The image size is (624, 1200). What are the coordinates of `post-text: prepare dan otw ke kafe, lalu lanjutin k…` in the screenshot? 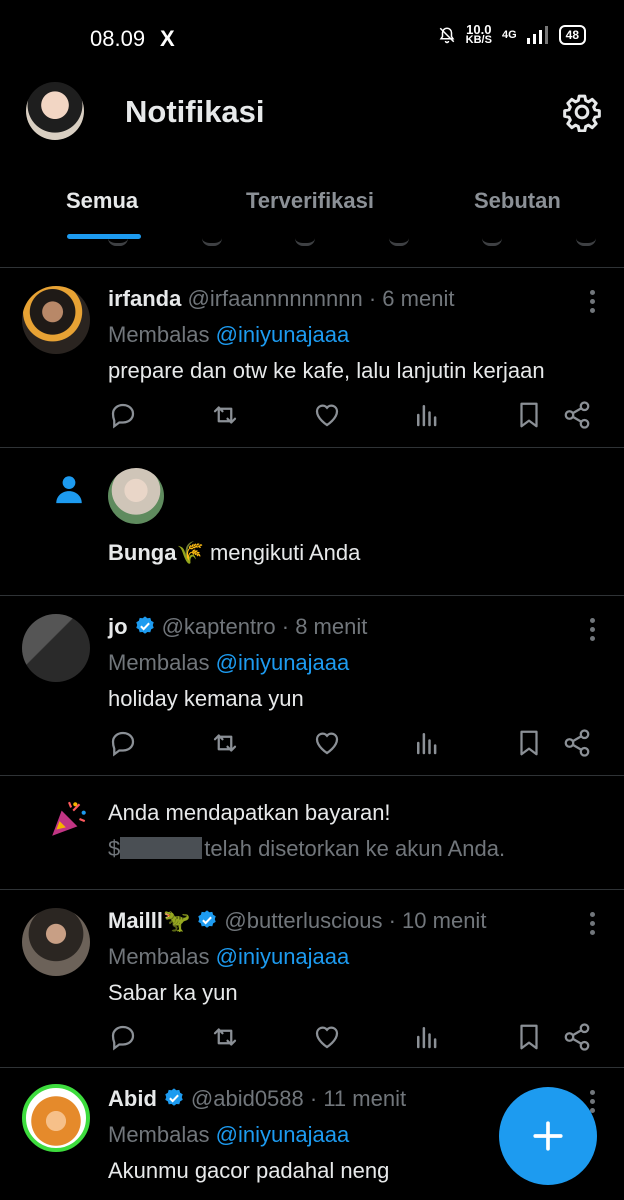 It's located at (326, 370).